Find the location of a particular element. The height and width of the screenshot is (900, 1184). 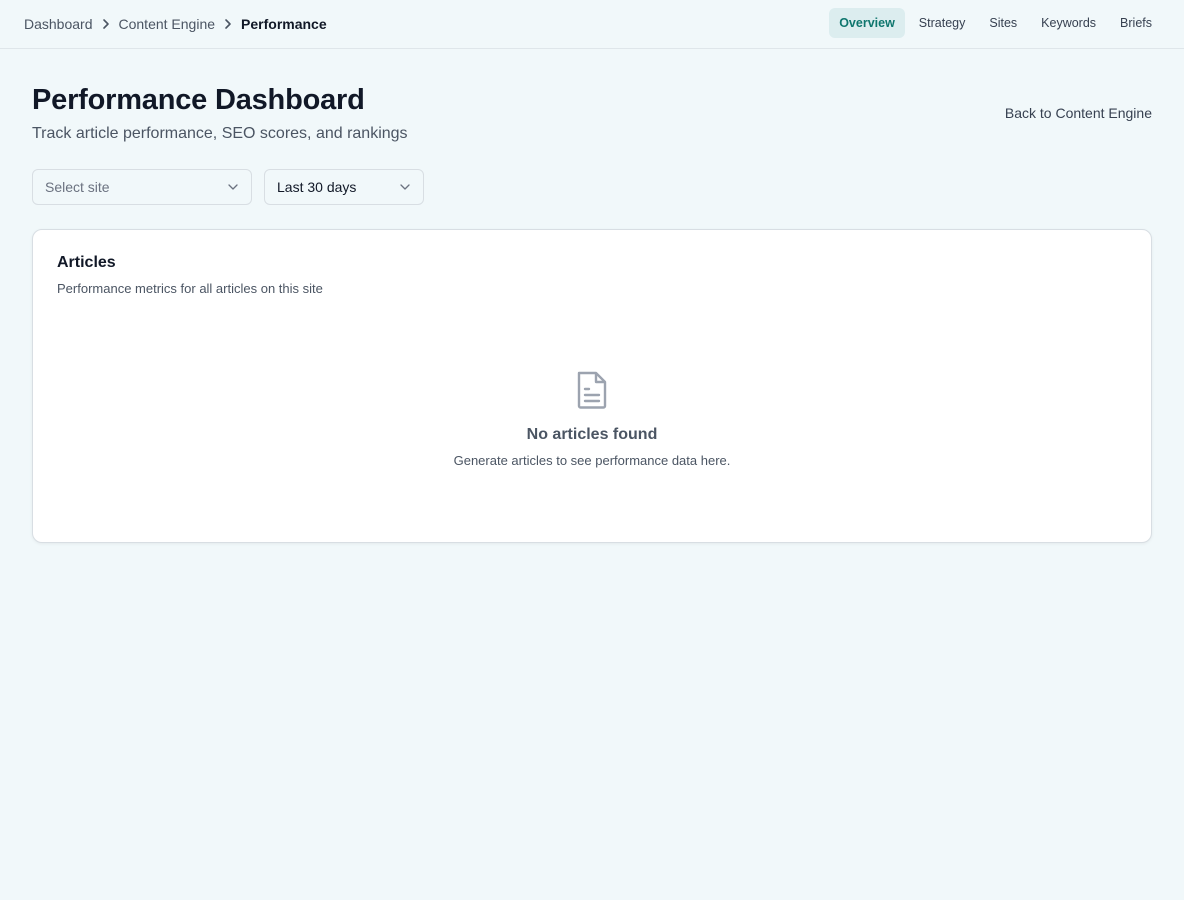

nav-strategy: Strategy is located at coordinates (942, 23).